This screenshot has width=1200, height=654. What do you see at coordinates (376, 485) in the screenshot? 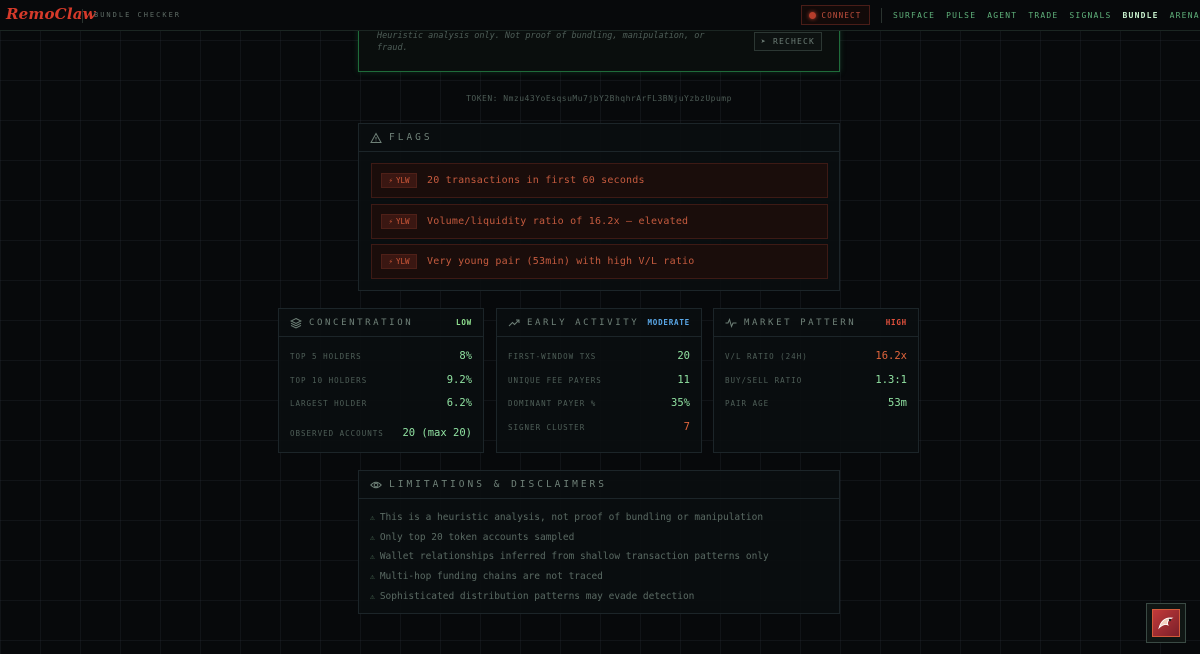
I see `eye-icon` at bounding box center [376, 485].